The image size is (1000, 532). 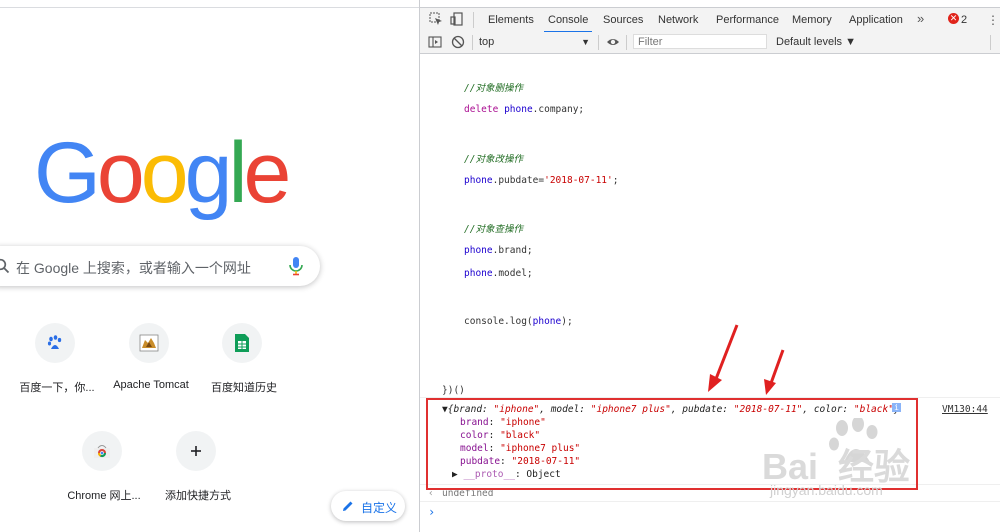 I want to click on baidu-paw-icon, so click(x=55, y=343).